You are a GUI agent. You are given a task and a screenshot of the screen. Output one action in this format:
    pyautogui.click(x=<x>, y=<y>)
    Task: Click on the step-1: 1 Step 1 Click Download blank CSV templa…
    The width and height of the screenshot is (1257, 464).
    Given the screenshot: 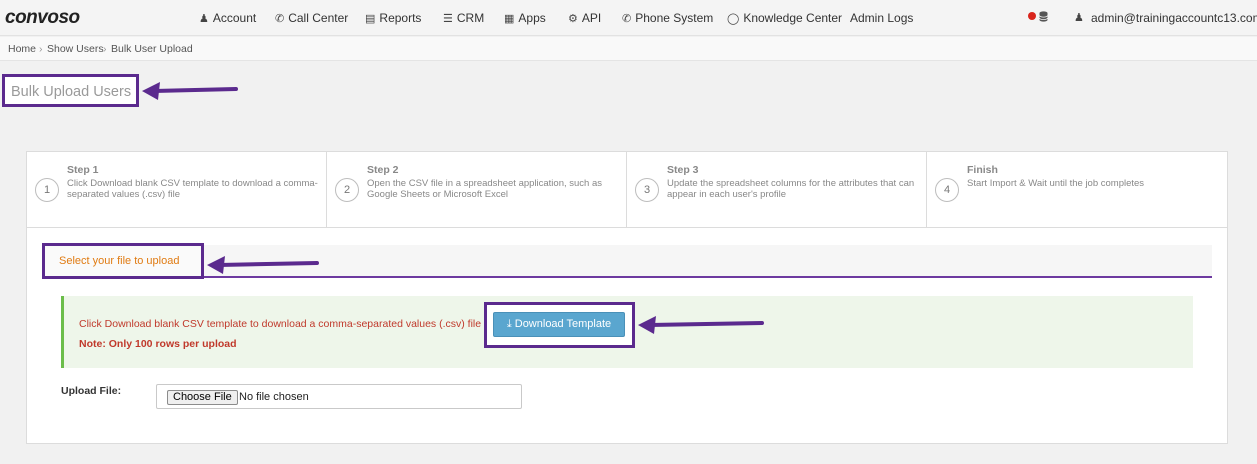 What is the action you would take?
    pyautogui.click(x=177, y=190)
    